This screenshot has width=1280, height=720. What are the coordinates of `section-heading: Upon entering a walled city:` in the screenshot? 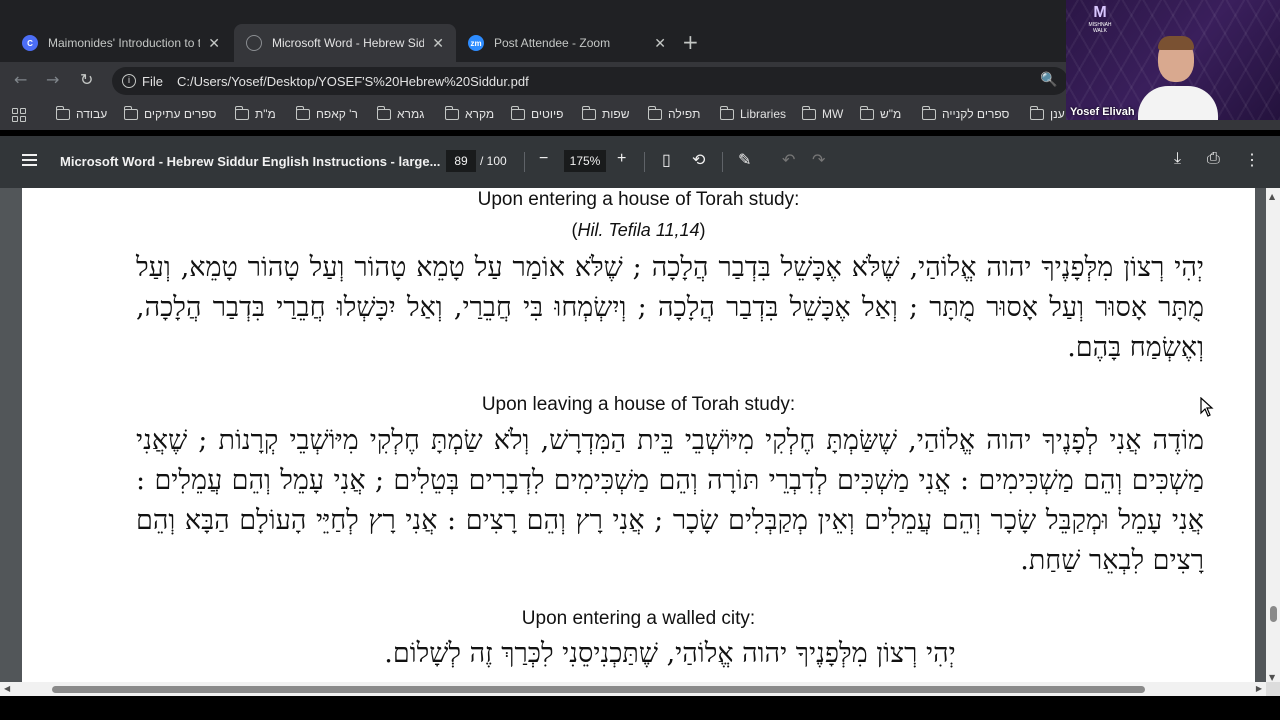 It's located at (638, 618).